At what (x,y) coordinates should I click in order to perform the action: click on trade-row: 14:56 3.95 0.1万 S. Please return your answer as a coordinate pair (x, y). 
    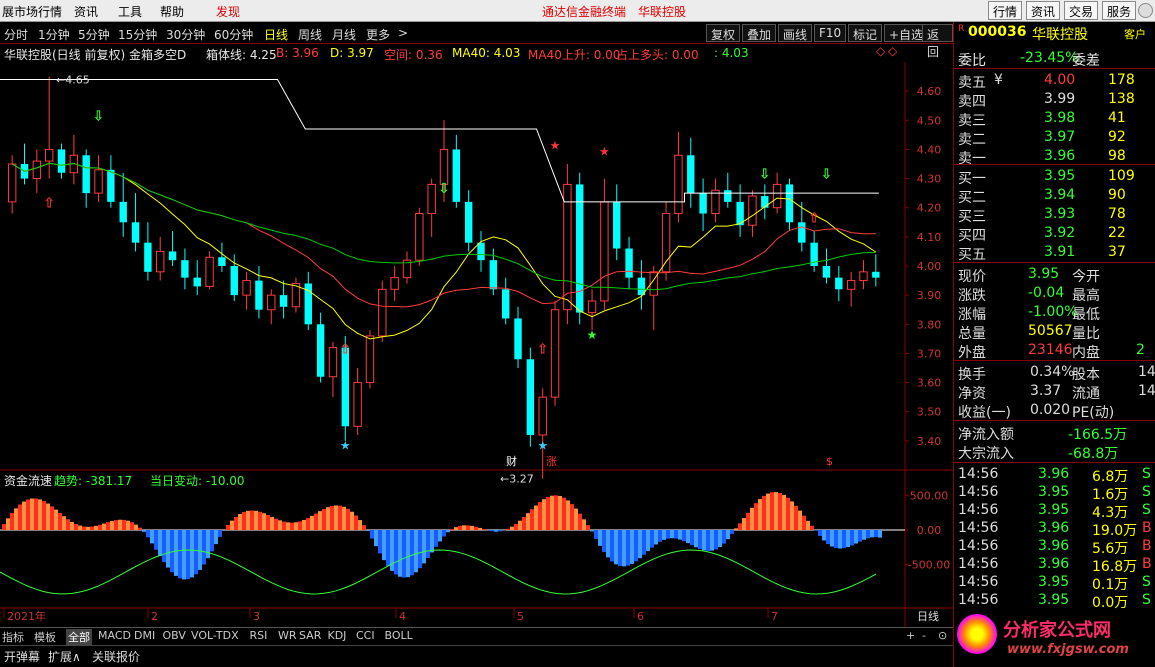
    Looking at the image, I should click on (1056, 583).